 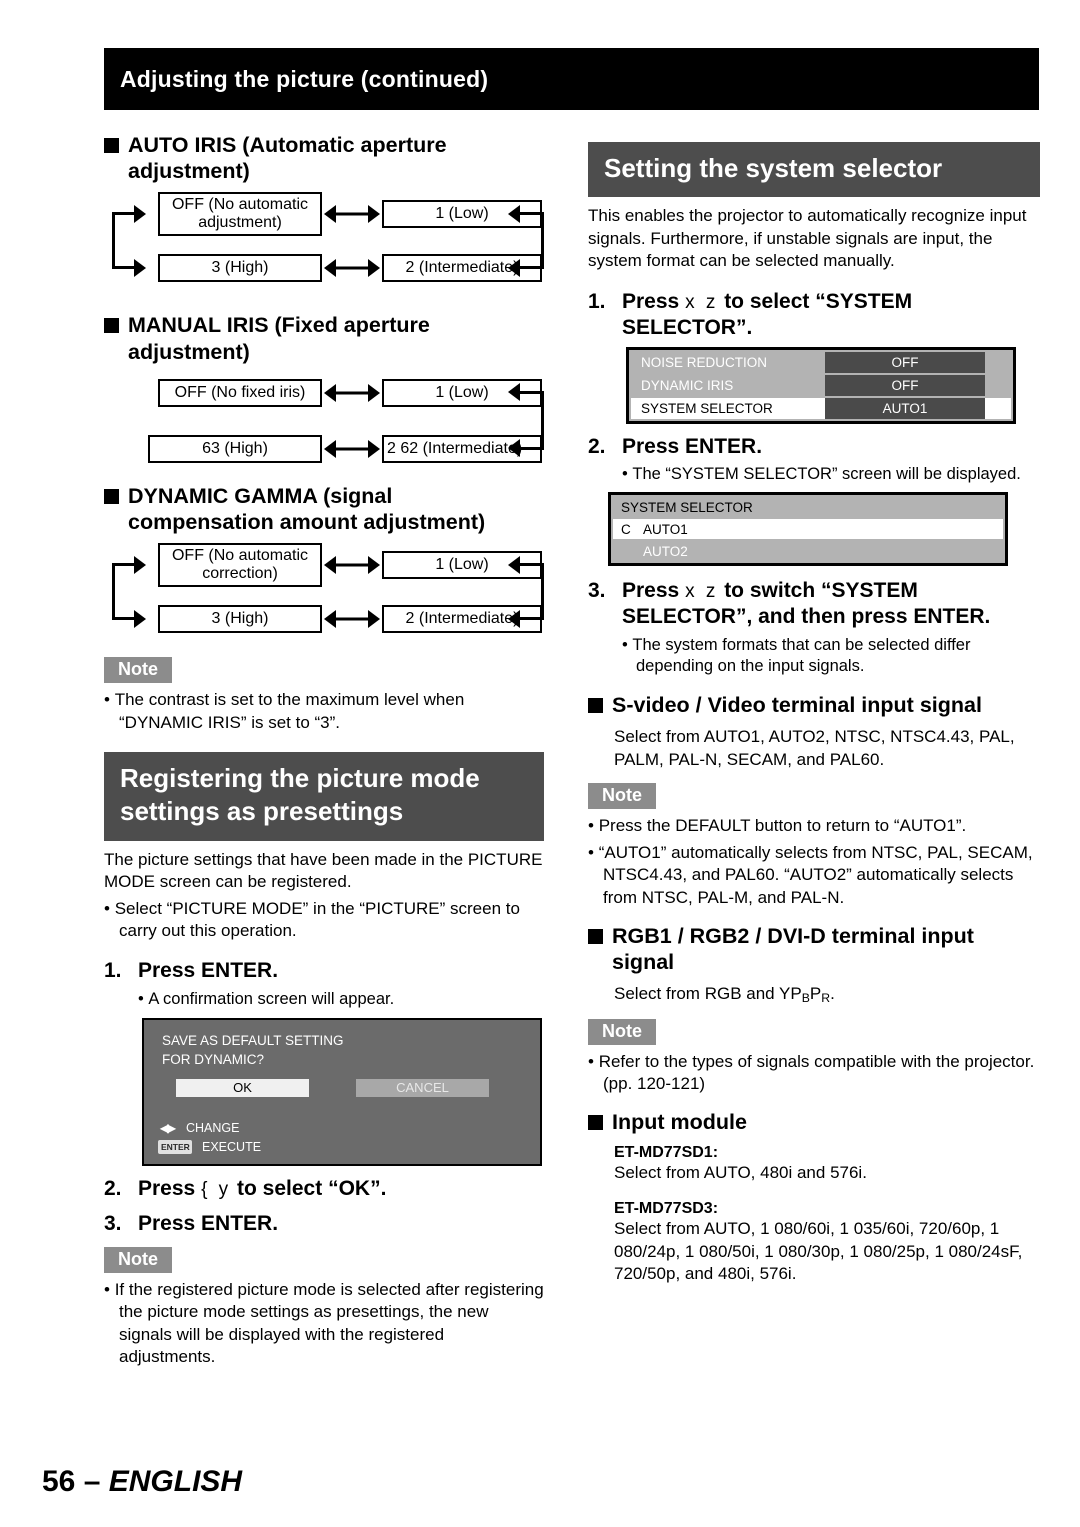 What do you see at coordinates (324, 338) in the screenshot?
I see `manual-iris-heading: MANUAL IRIS (Fixed aperture adjustment)` at bounding box center [324, 338].